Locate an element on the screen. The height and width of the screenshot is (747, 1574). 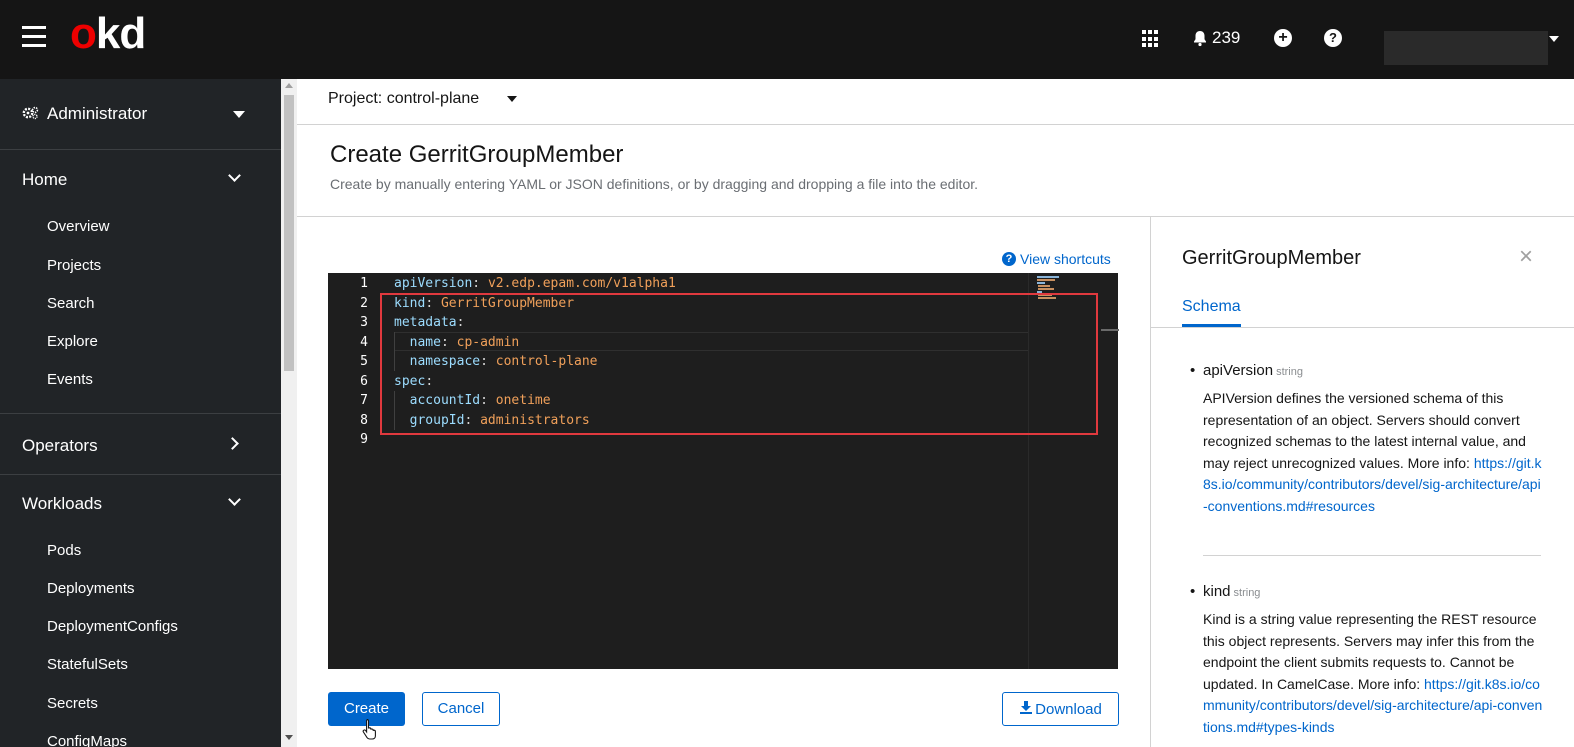
line-number: 1 is located at coordinates (364, 283).